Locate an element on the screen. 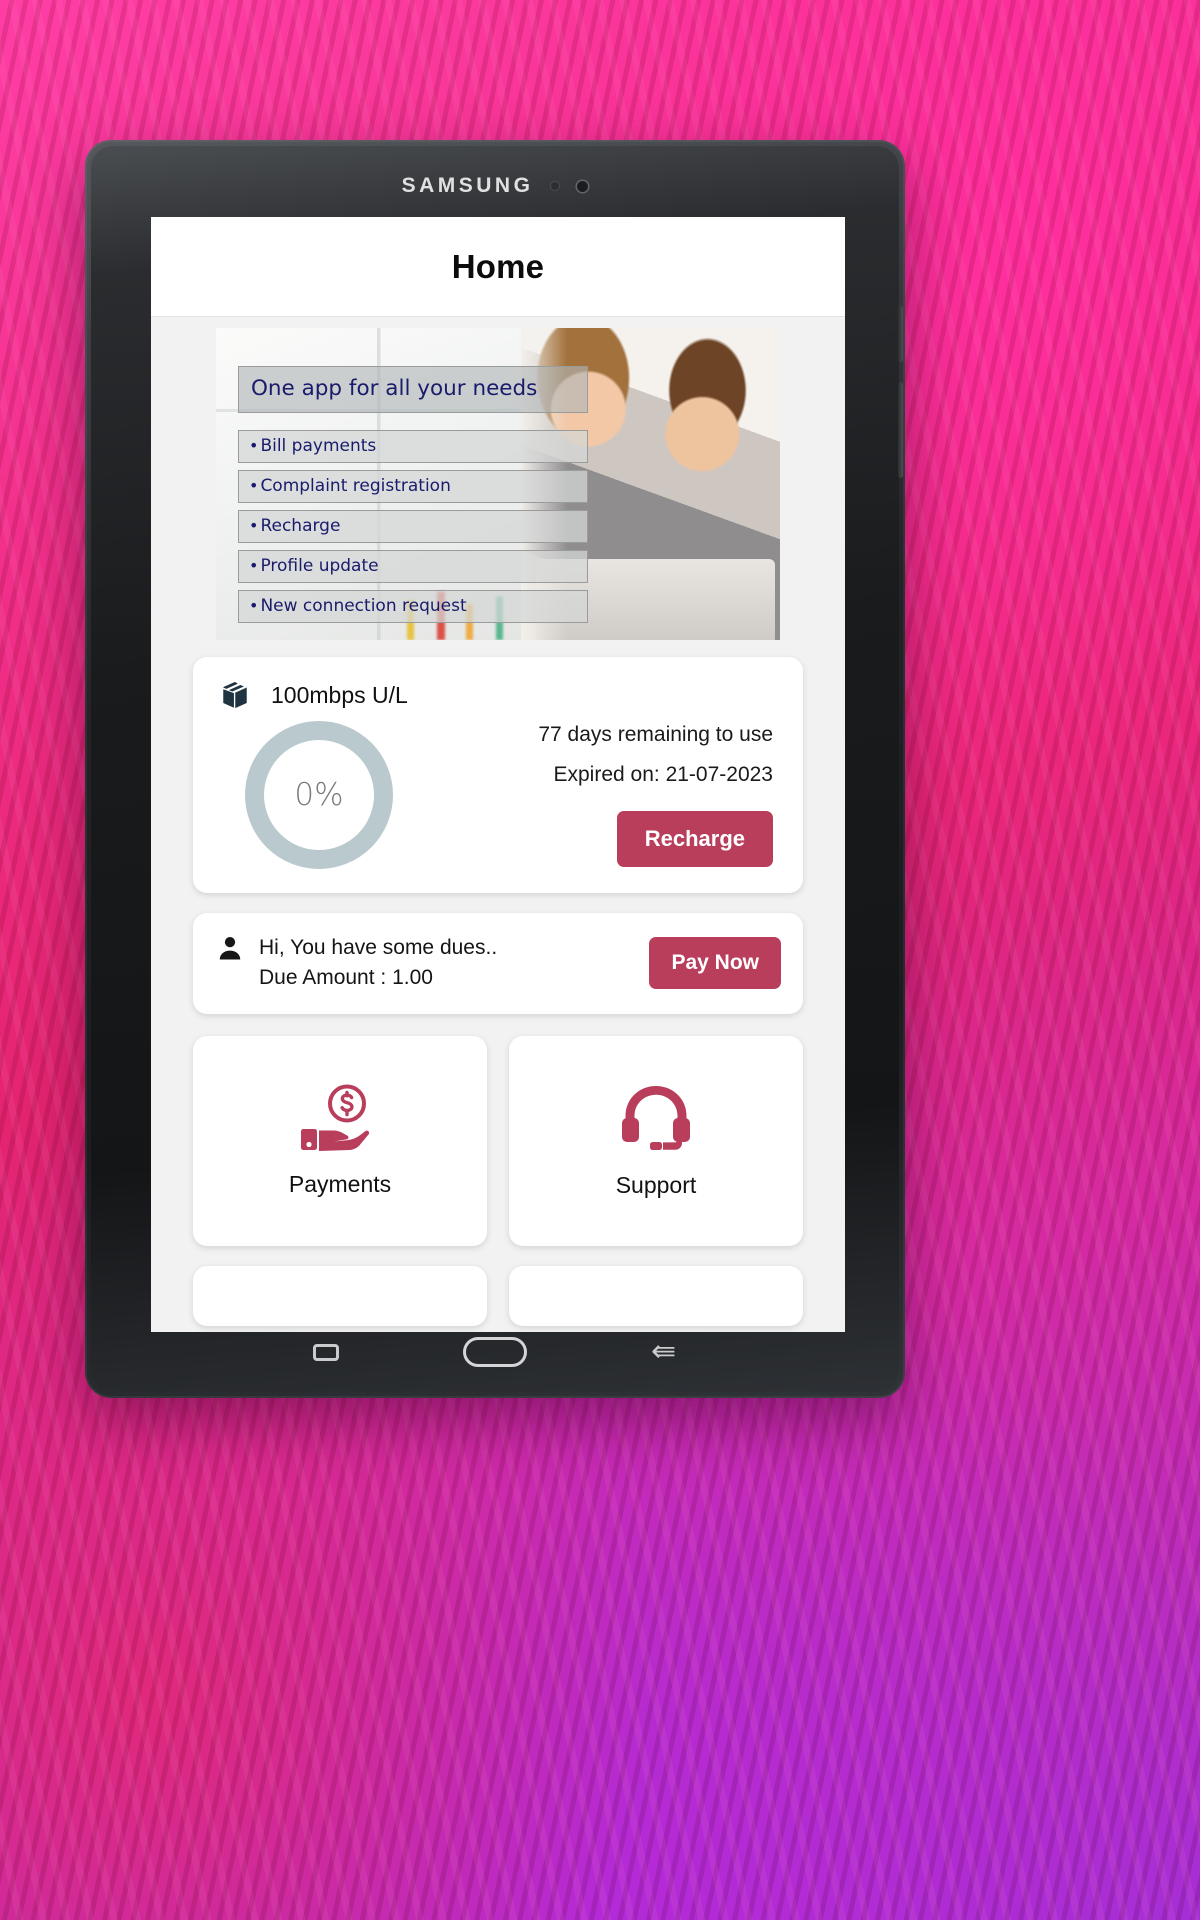 Image resolution: width=1200 pixels, height=1920 pixels. recent-apps-icon is located at coordinates (326, 1352).